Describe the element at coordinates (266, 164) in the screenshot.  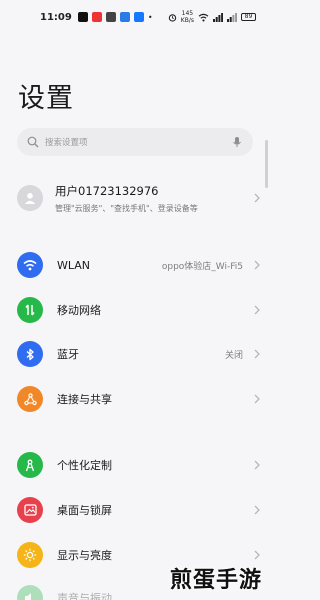
I see `scrollbar` at that location.